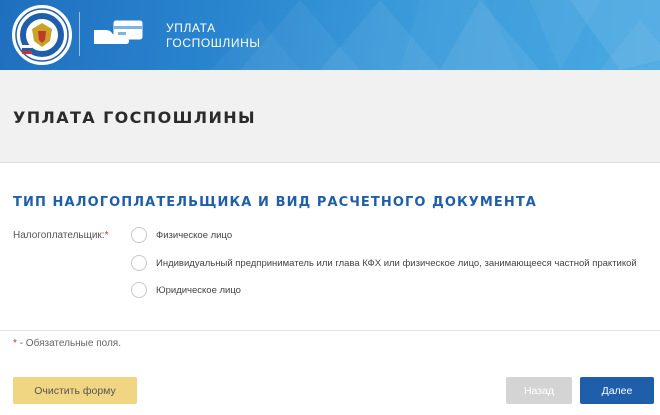 The image size is (660, 415). What do you see at coordinates (75, 390) in the screenshot?
I see `clear-form-button: Очистить форму` at bounding box center [75, 390].